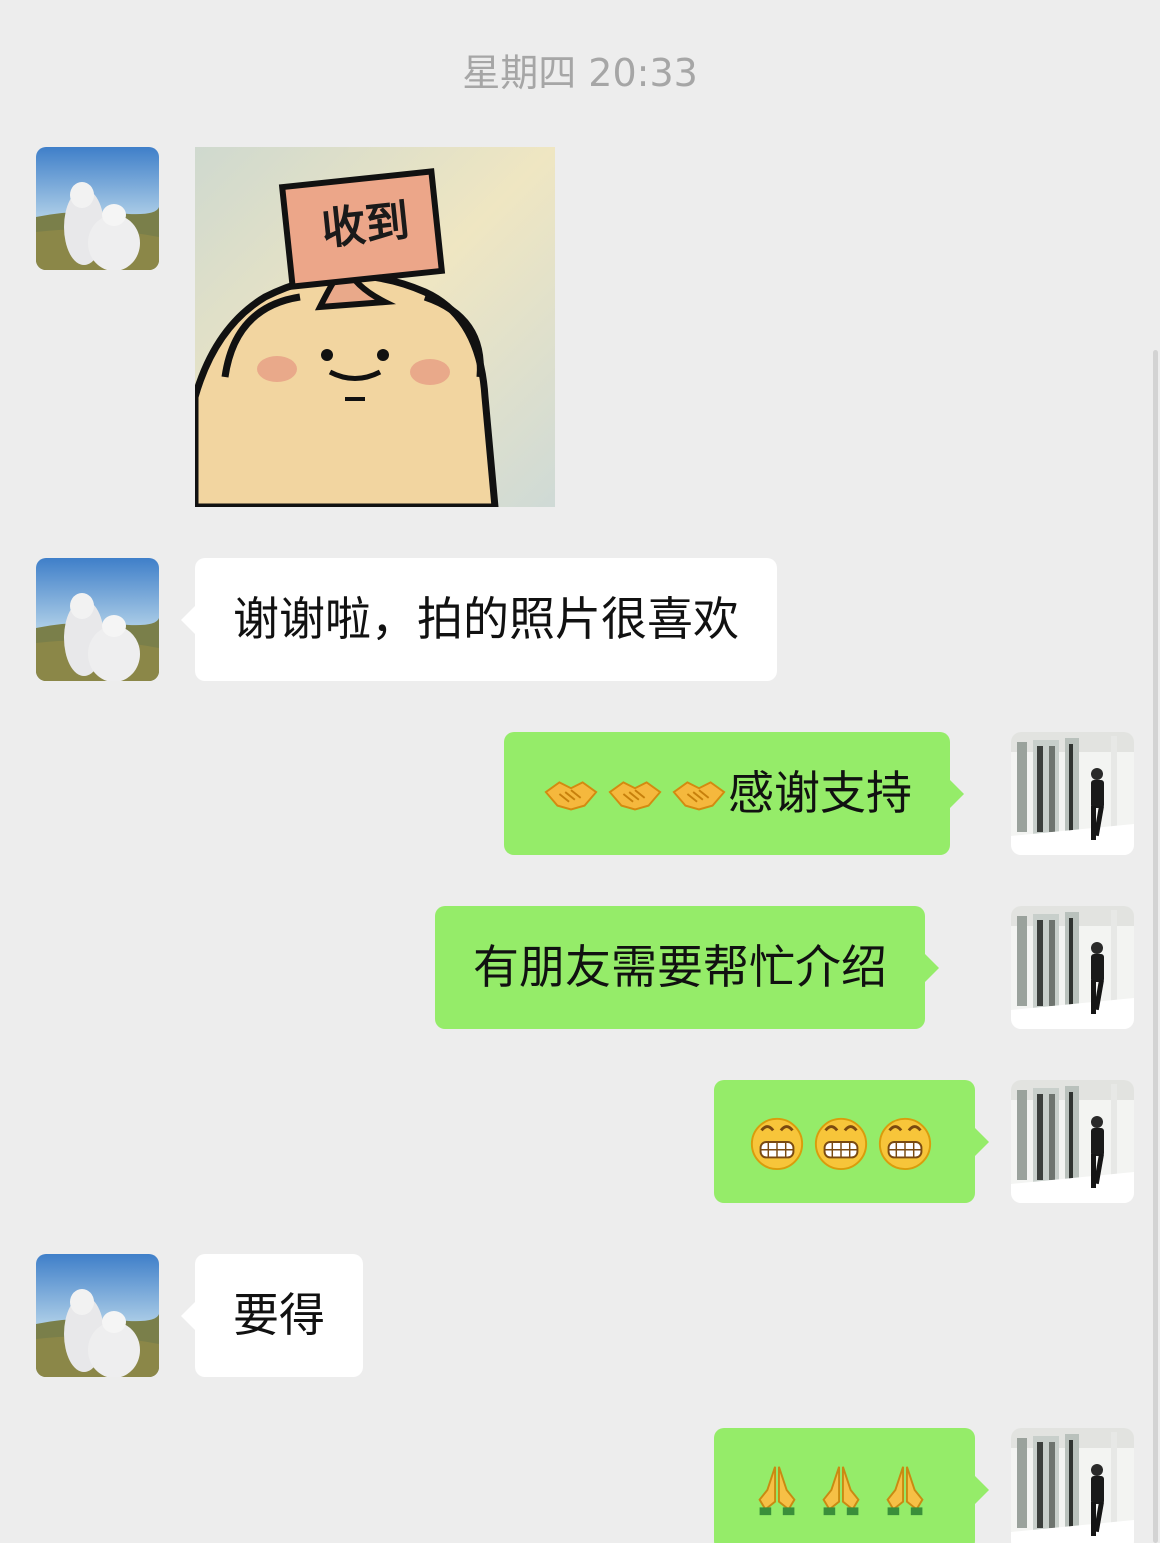 The image size is (1160, 1543). What do you see at coordinates (375, 327) in the screenshot?
I see `sticker-message: 收到` at bounding box center [375, 327].